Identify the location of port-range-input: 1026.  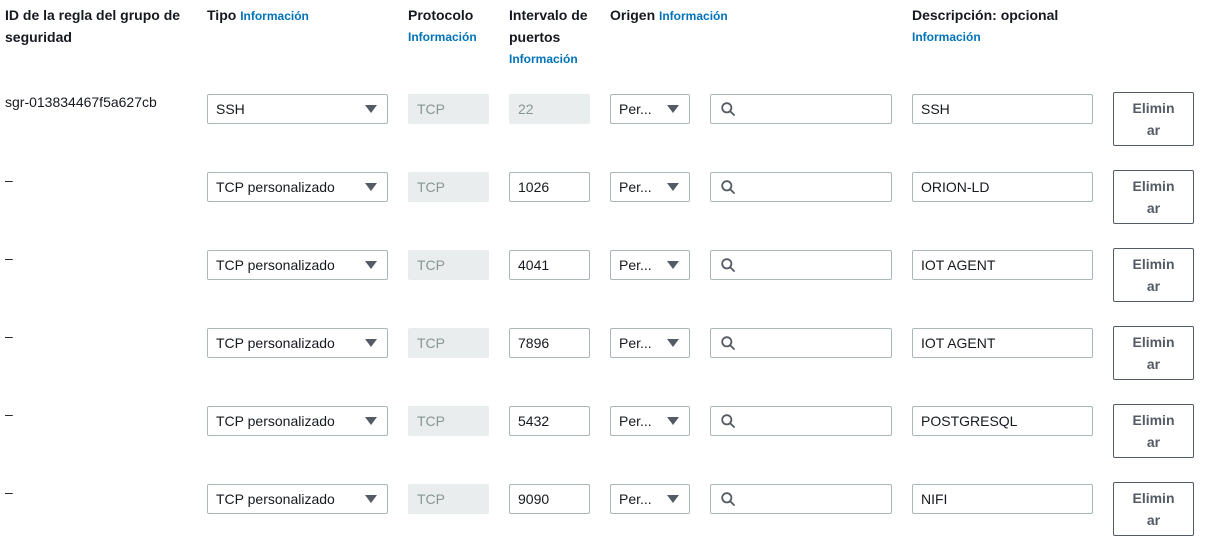
(549, 187).